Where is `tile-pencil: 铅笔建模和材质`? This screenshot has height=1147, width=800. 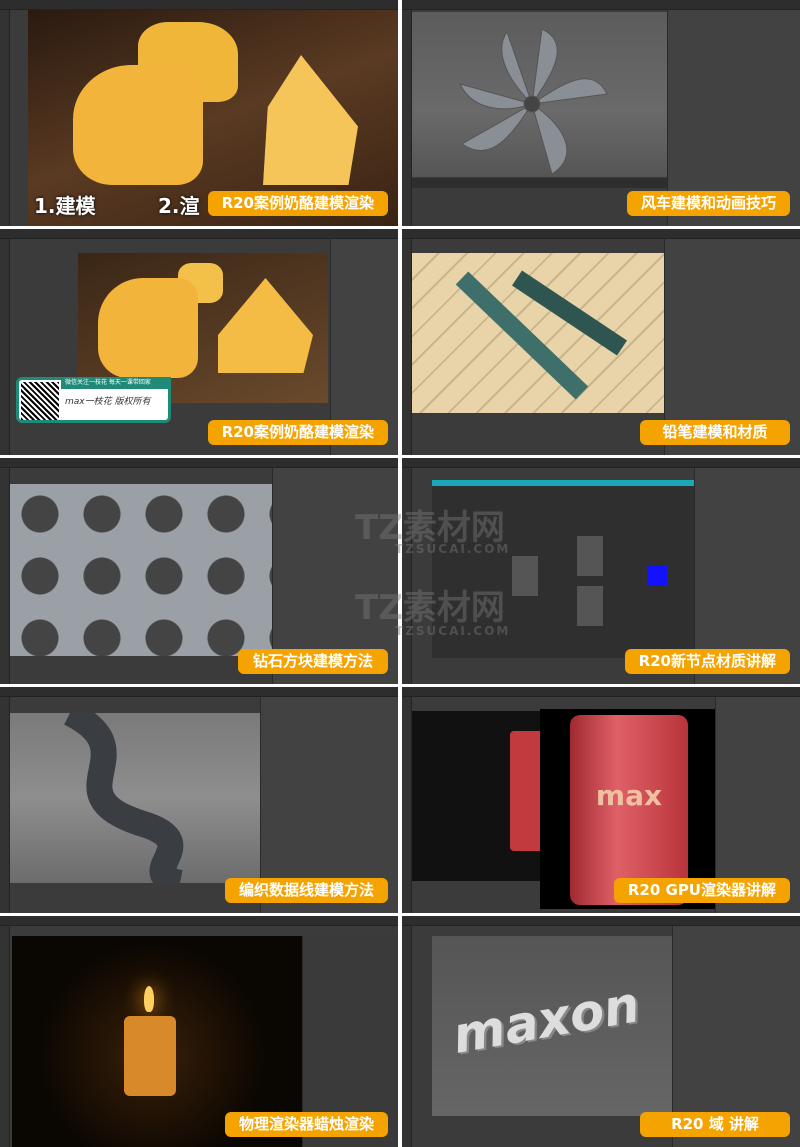 tile-pencil: 铅笔建模和材质 is located at coordinates (601, 342).